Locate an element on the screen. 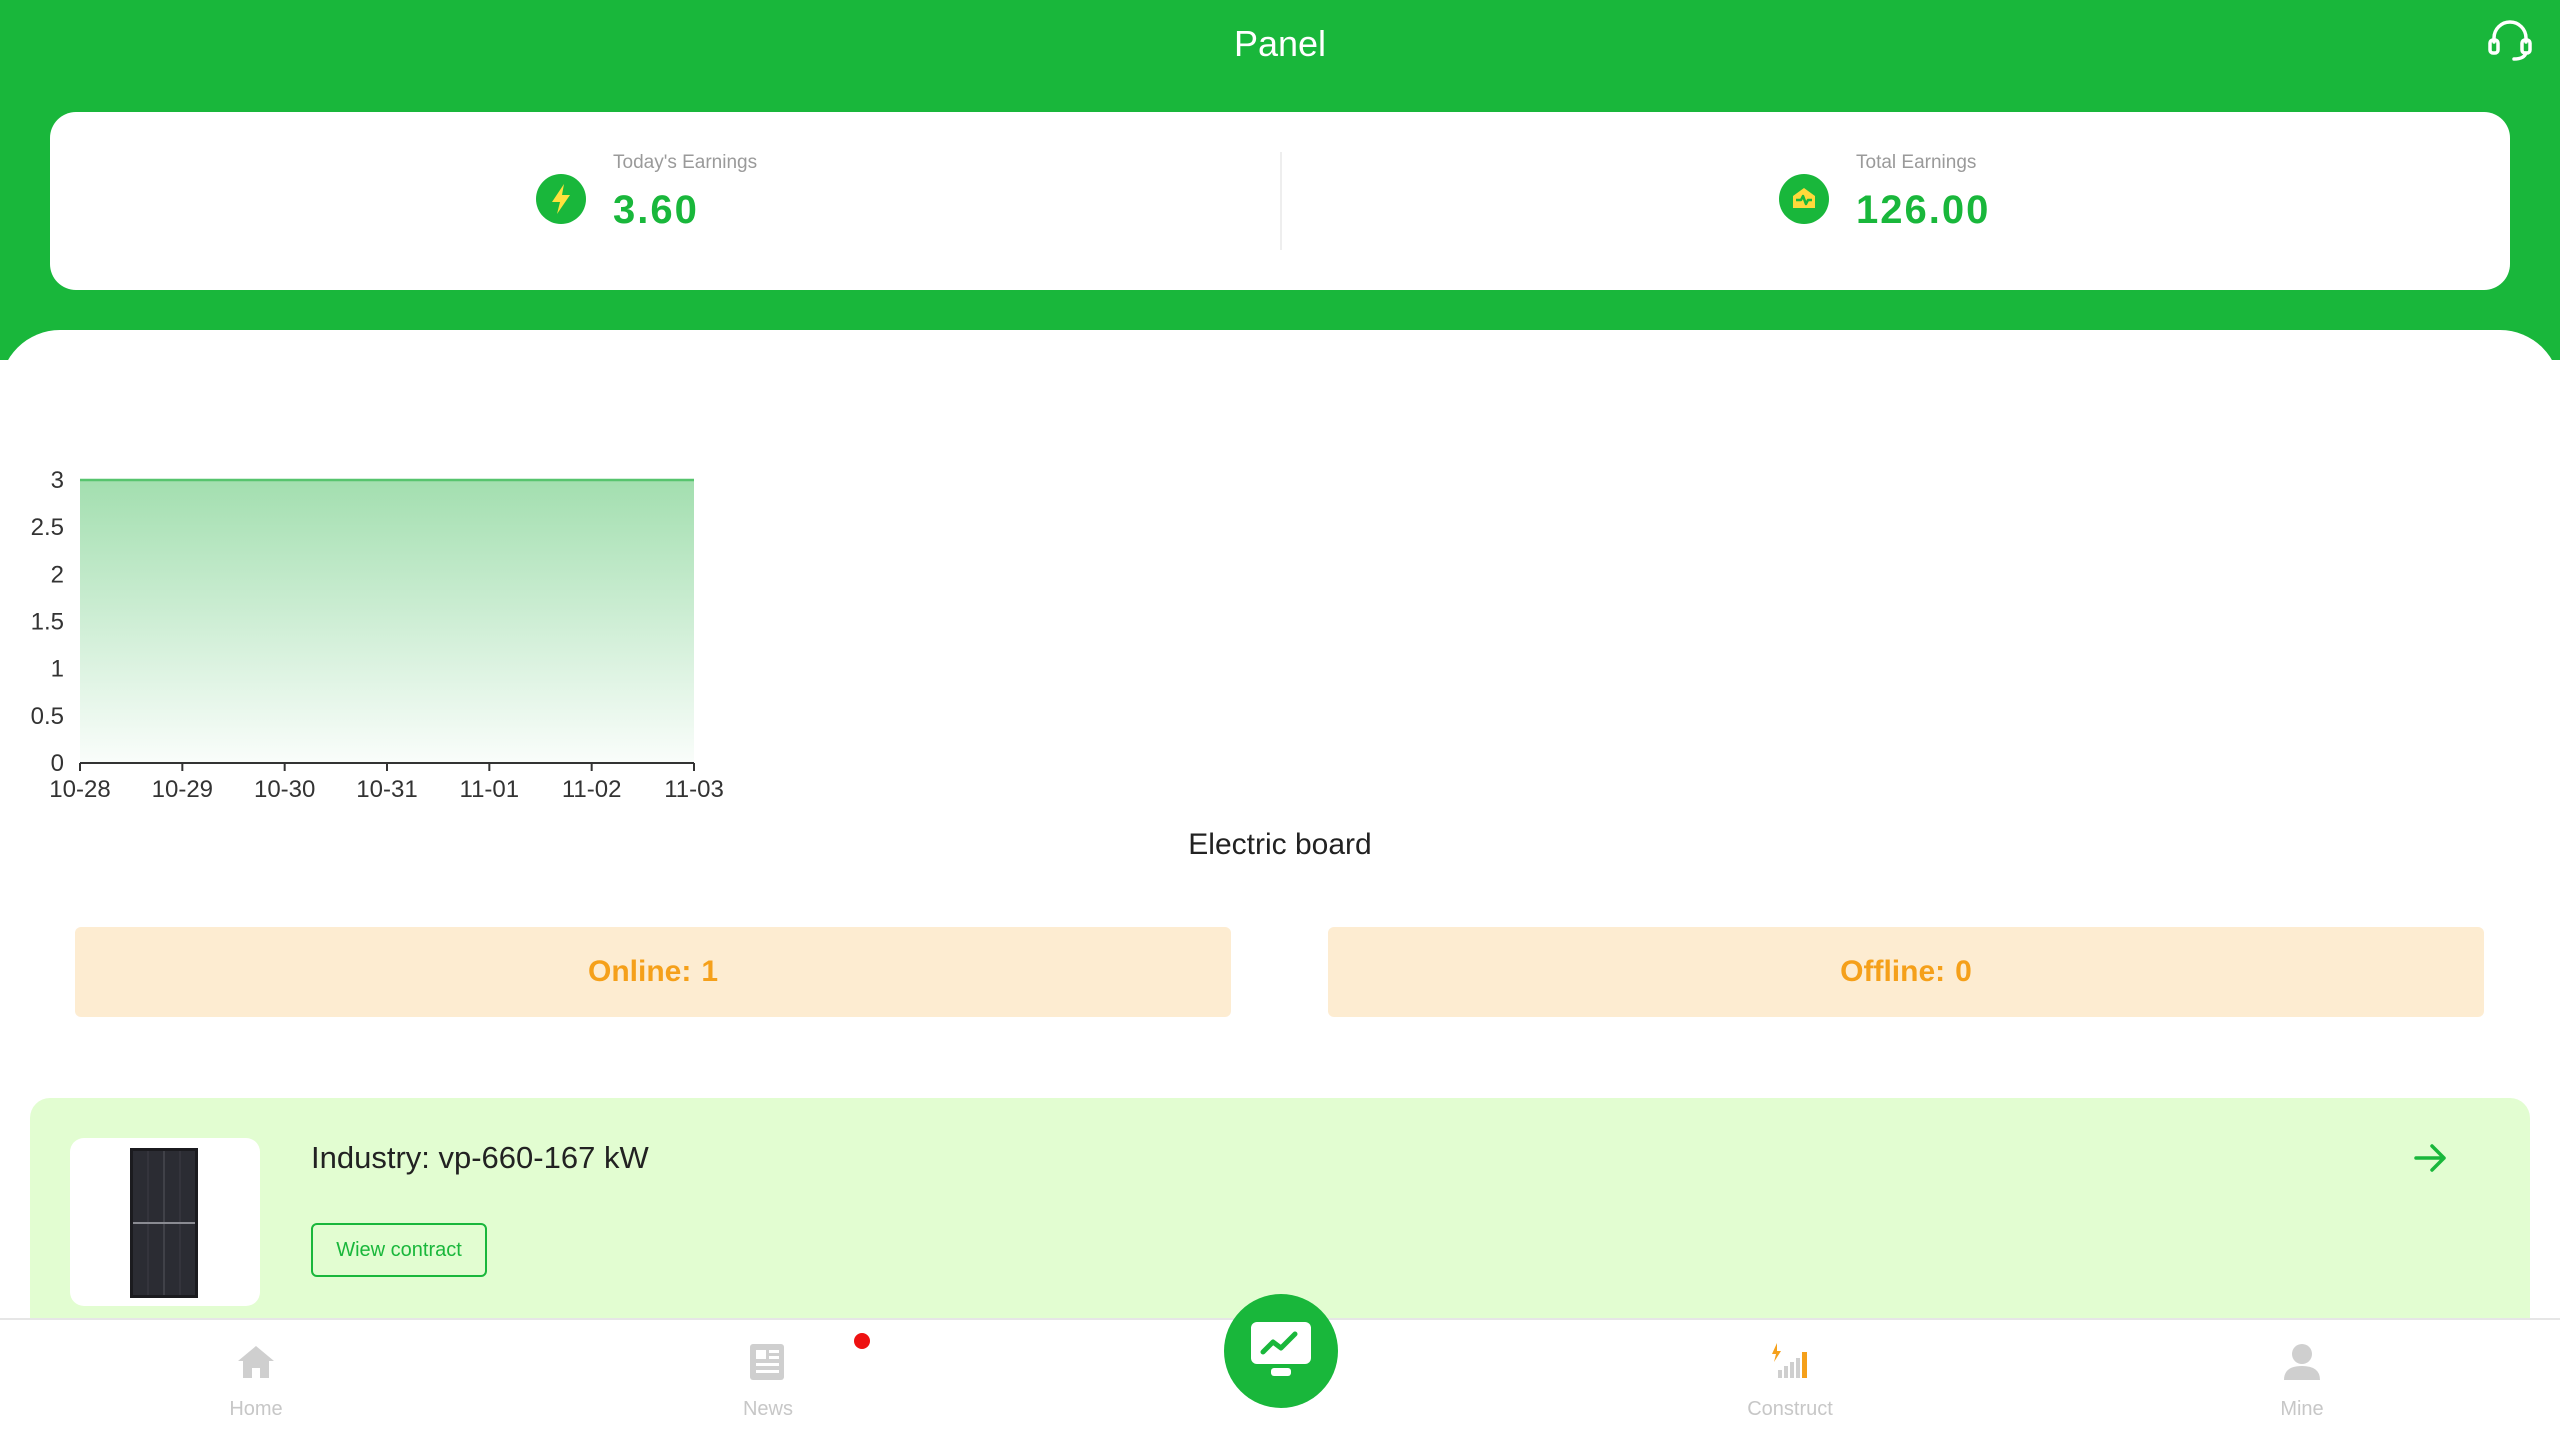 Image resolution: width=2560 pixels, height=1442 pixels. home-icon is located at coordinates (256, 1362).